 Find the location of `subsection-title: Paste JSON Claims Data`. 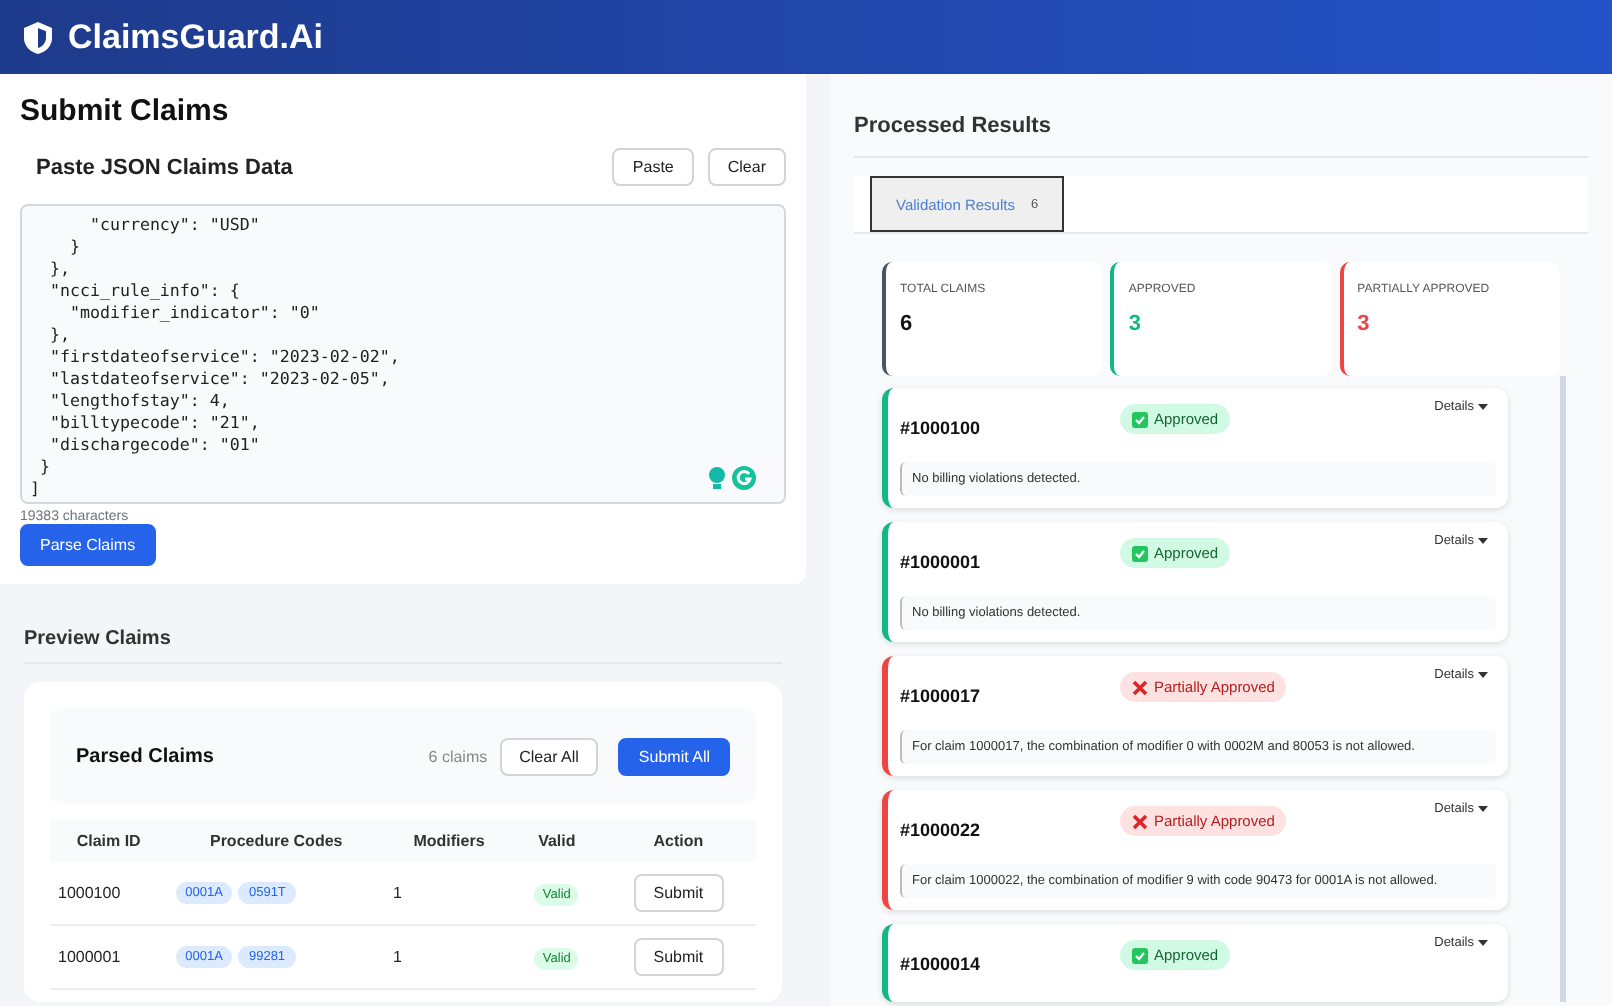

subsection-title: Paste JSON Claims Data is located at coordinates (163, 167).